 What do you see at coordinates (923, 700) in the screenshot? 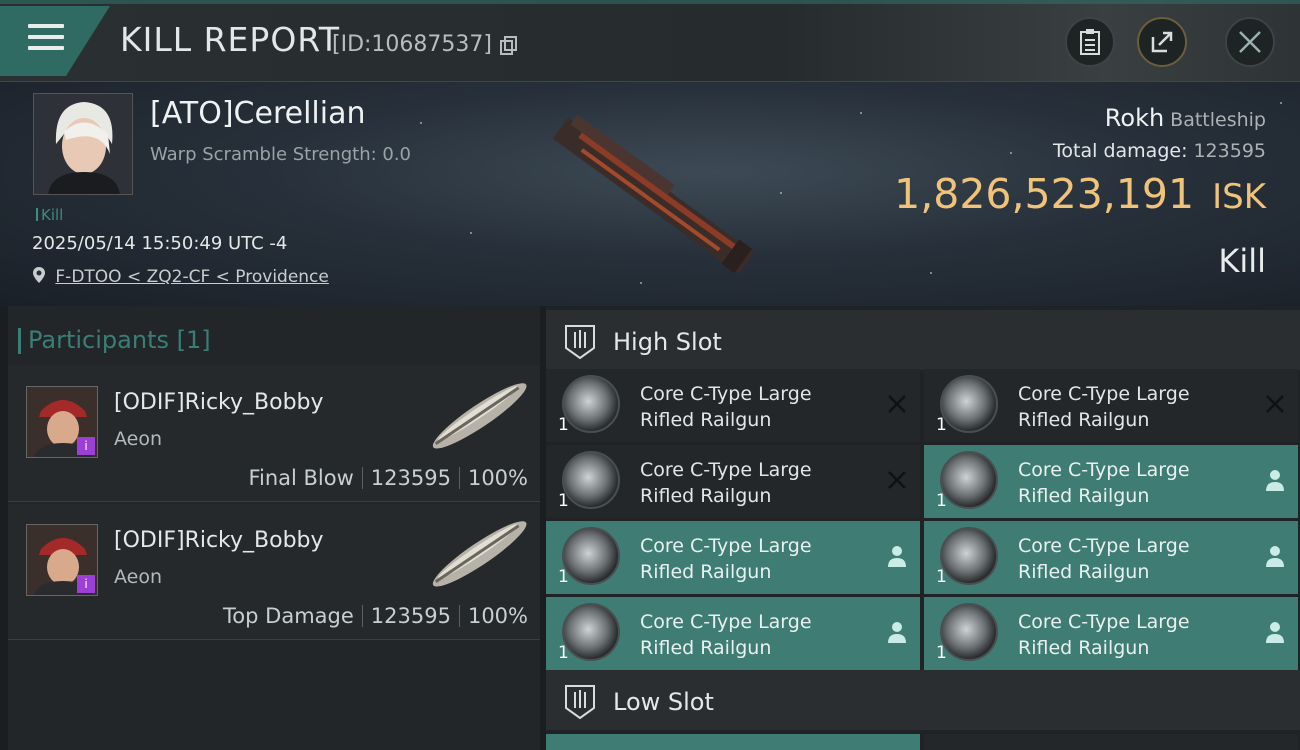
I see `low-slot-header: Low Slot` at bounding box center [923, 700].